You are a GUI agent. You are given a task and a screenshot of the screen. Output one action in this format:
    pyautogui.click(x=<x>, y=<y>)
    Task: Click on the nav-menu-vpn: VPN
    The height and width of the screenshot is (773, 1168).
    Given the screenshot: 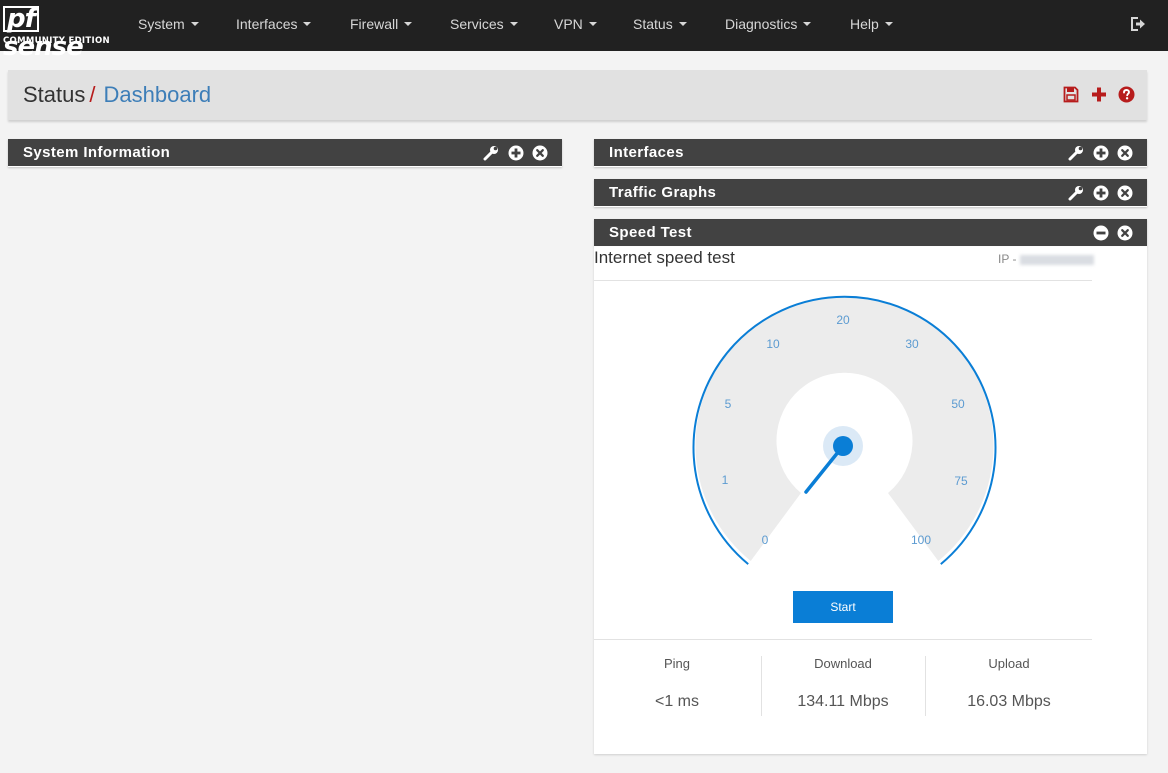 What is the action you would take?
    pyautogui.click(x=575, y=25)
    